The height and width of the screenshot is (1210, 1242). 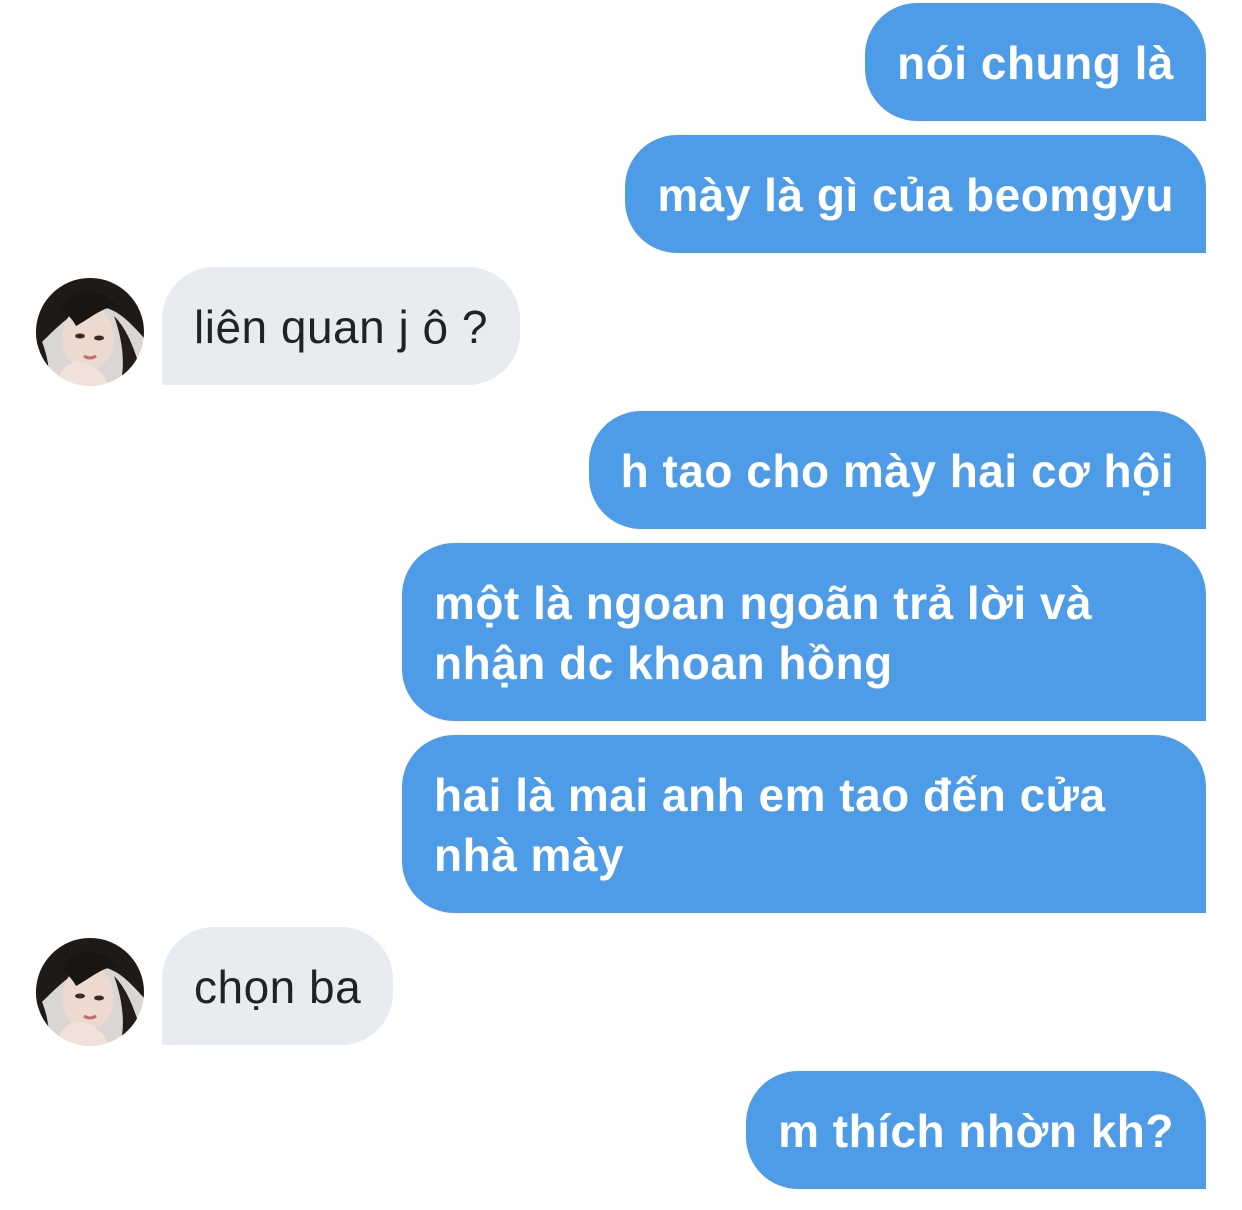 What do you see at coordinates (278, 986) in the screenshot?
I see `received-message-bubble: chọn ba` at bounding box center [278, 986].